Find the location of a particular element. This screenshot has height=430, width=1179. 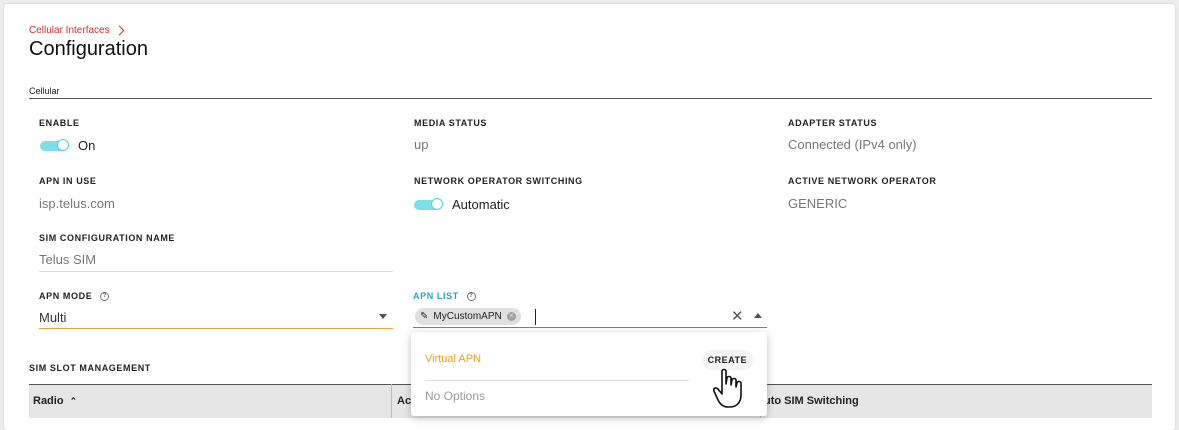

adapter-status-value: Connected (IPv4 only) is located at coordinates (852, 144).